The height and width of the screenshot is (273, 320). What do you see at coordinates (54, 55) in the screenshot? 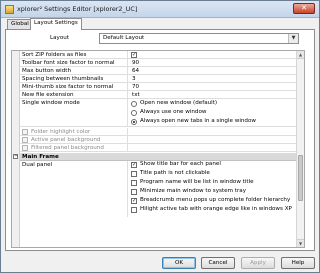
I see `sort-zip-label: Sort ZIP folders as files` at bounding box center [54, 55].